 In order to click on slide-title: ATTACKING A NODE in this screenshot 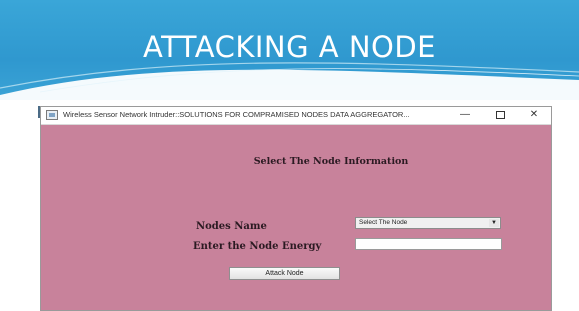, I will do `click(289, 47)`.